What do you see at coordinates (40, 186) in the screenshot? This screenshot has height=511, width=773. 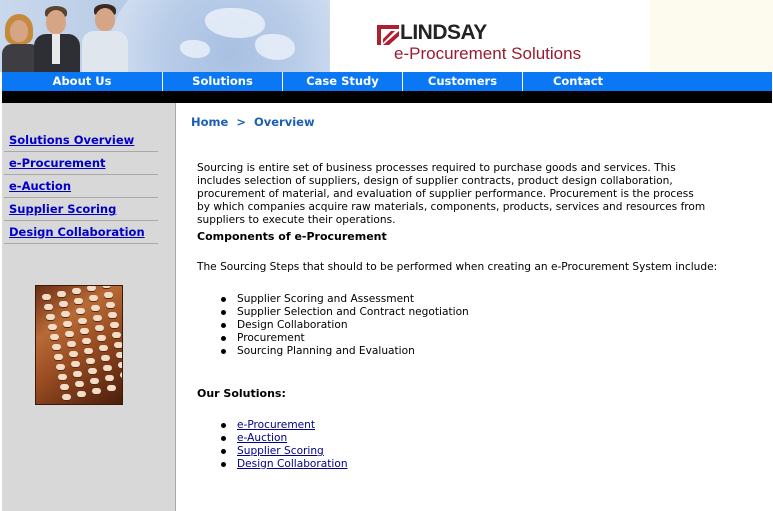 I see `sidebar-link-e-auction: e-Auction` at bounding box center [40, 186].